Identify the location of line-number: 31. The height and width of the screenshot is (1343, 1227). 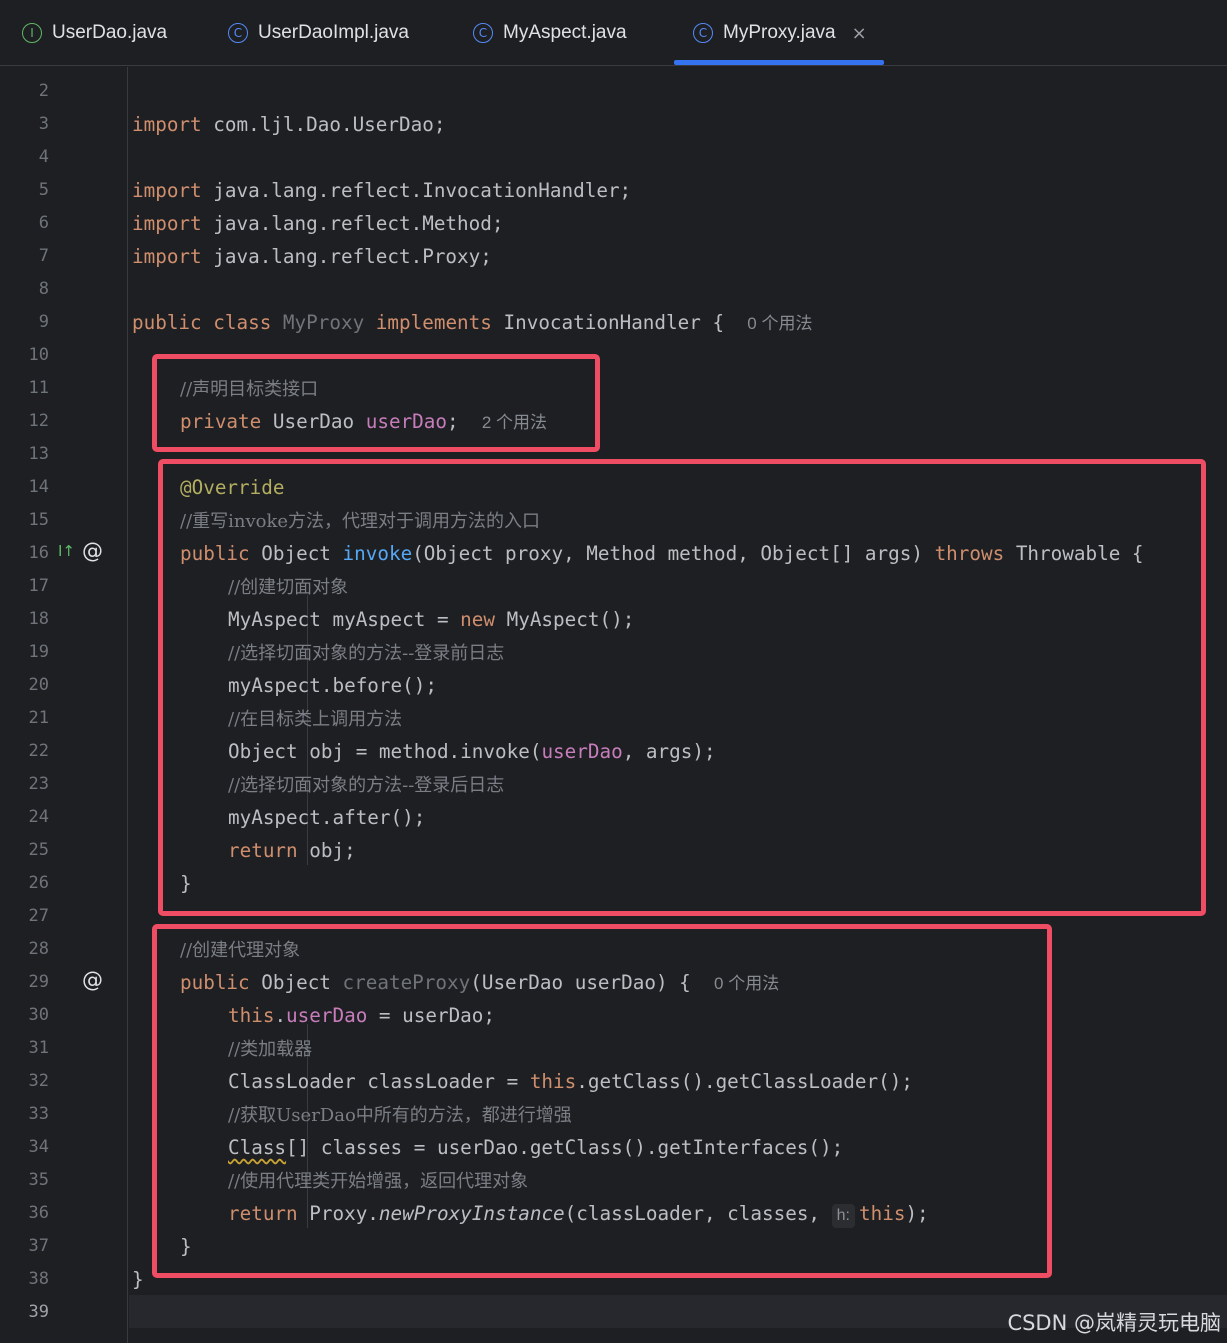
(38, 1048).